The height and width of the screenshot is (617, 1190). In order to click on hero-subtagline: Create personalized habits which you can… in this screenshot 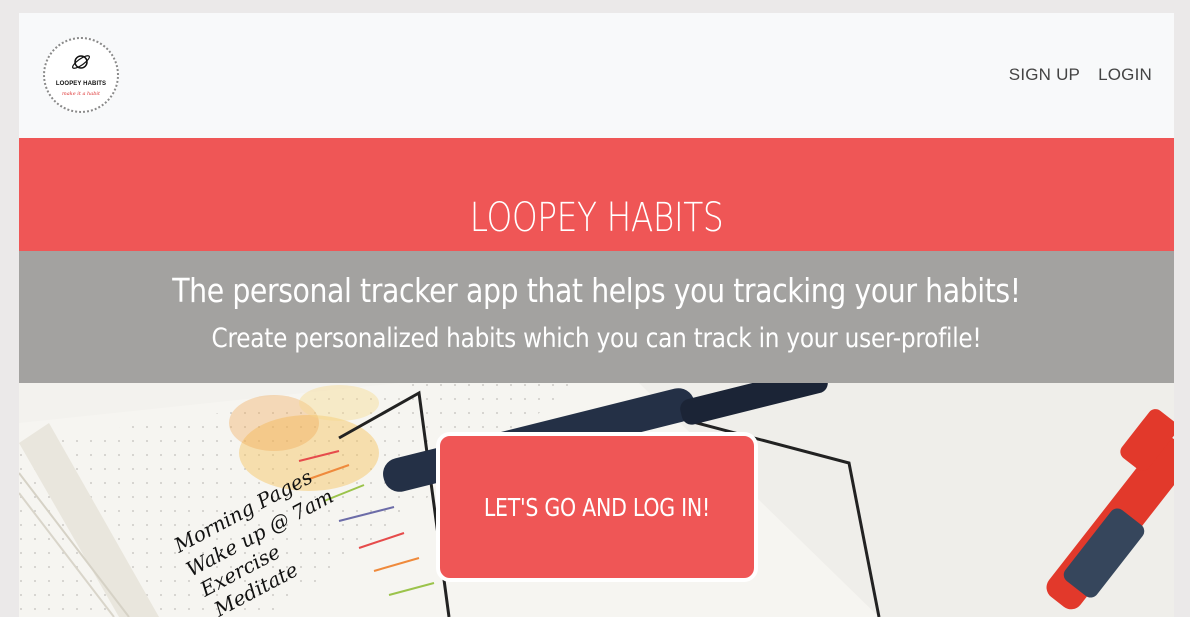, I will do `click(596, 338)`.